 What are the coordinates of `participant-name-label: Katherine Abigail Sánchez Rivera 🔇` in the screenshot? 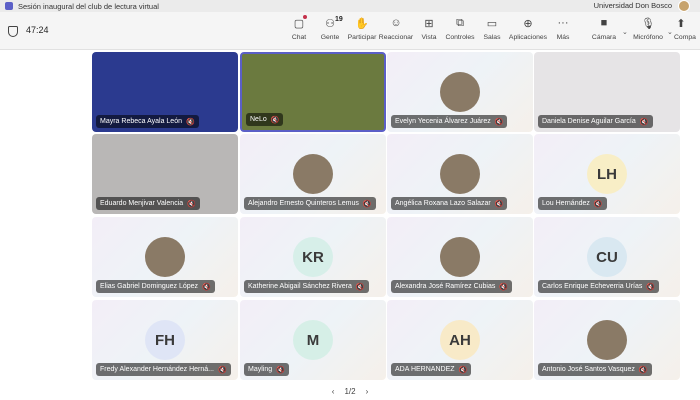 It's located at (306, 286).